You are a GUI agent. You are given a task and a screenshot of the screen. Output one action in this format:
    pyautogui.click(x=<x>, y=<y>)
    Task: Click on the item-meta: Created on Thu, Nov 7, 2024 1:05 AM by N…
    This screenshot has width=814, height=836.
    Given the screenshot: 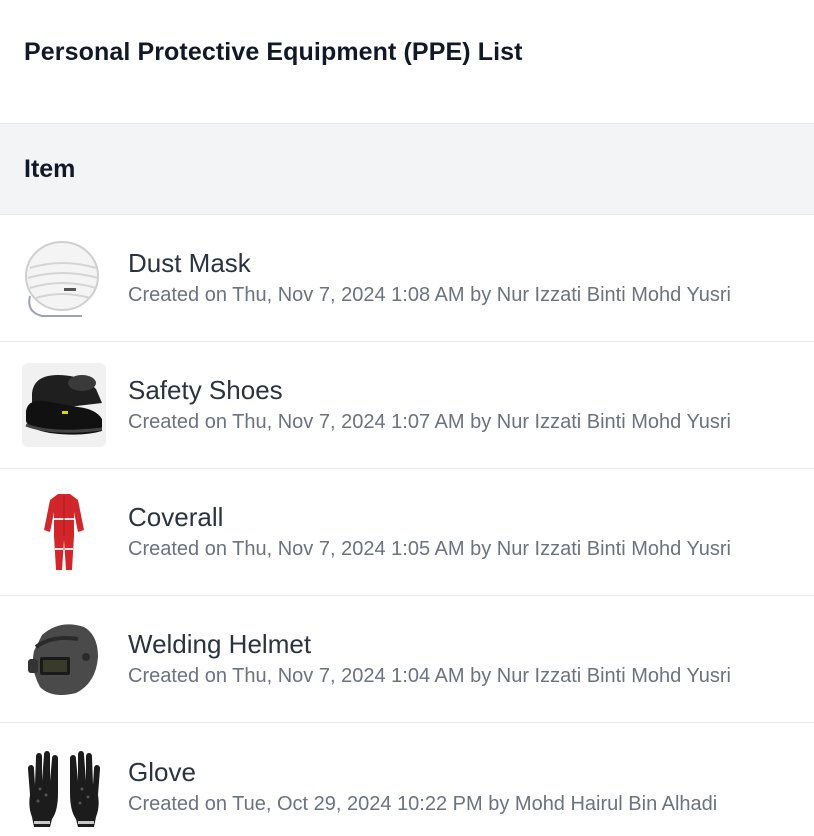 What is the action you would take?
    pyautogui.click(x=429, y=549)
    